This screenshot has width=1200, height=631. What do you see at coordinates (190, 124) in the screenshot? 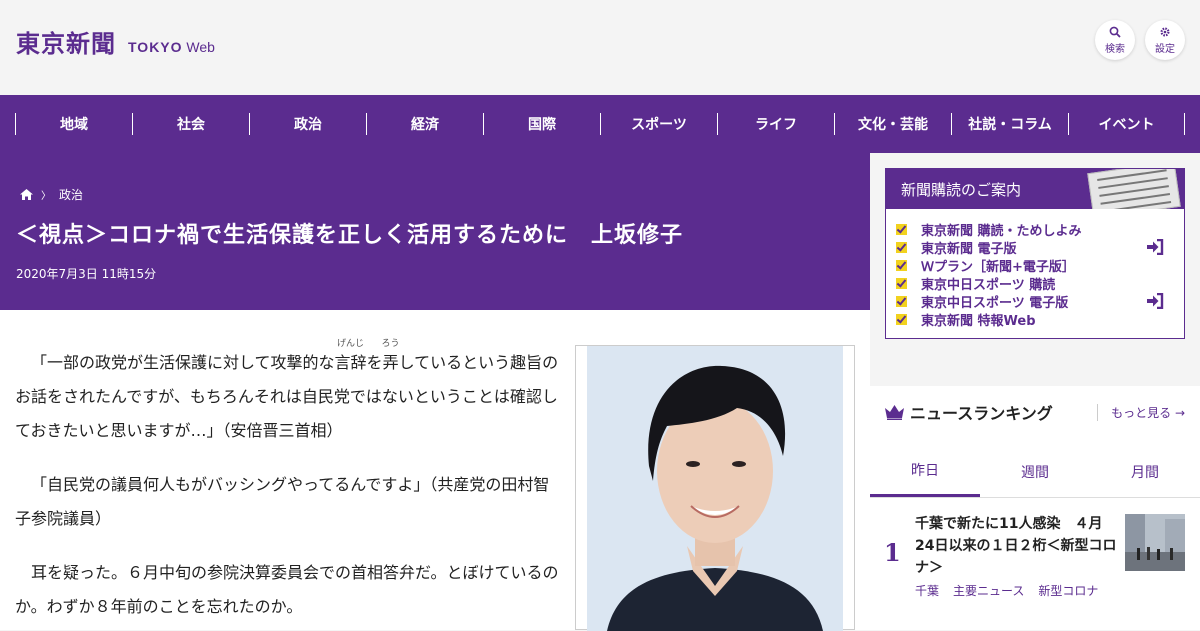
I see `nav-item-society: 社会` at bounding box center [190, 124].